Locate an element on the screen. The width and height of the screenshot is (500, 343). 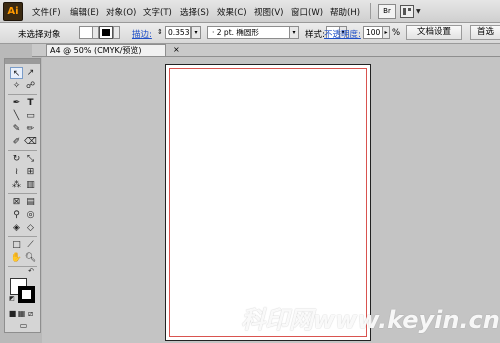
warp-tool-icon: ≀ is located at coordinates (16, 172).